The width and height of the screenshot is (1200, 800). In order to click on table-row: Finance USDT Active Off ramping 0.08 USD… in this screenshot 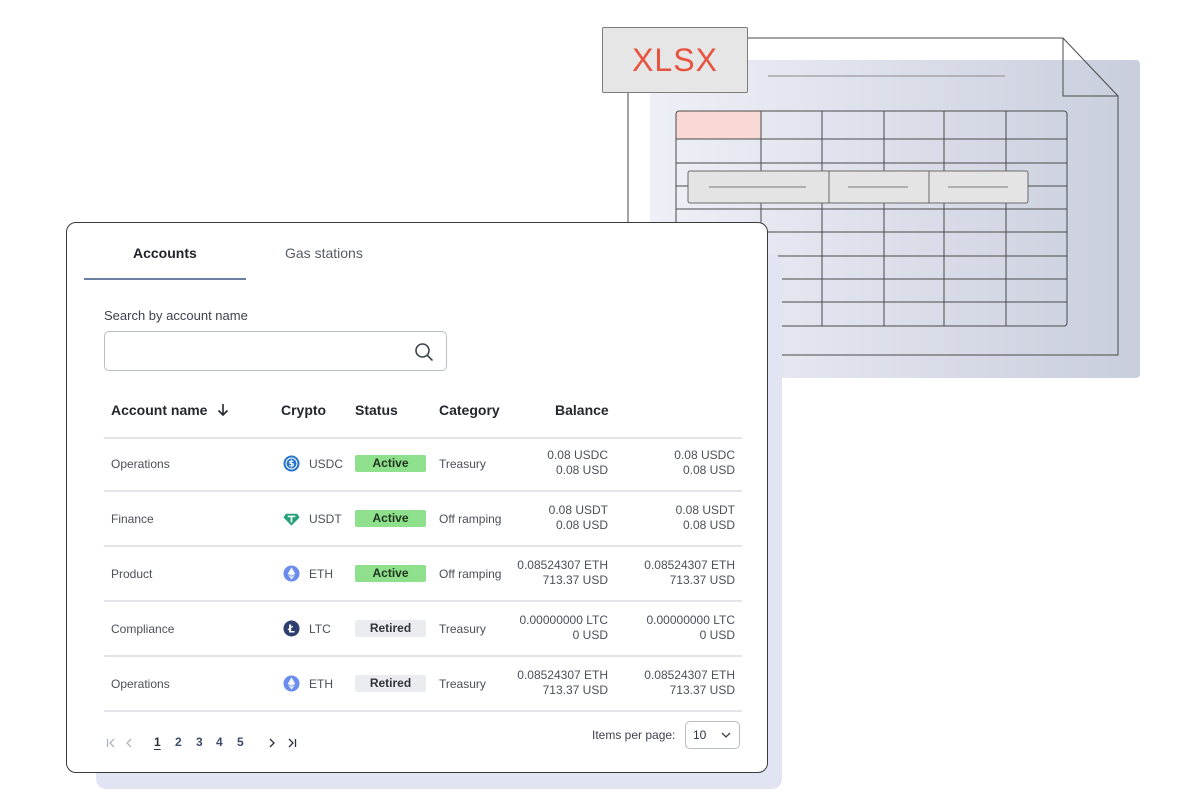, I will do `click(423, 519)`.